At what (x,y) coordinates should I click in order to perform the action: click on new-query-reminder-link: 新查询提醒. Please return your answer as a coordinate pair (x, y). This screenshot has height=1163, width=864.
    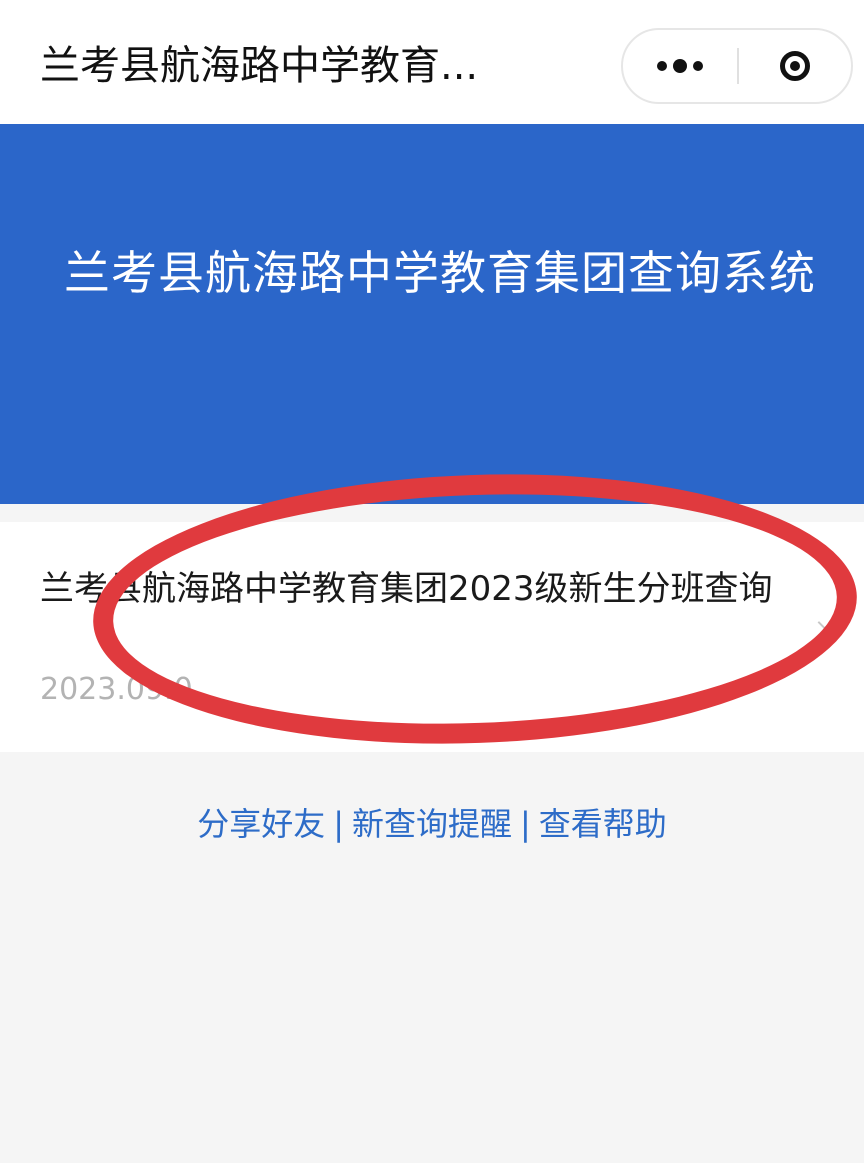
    Looking at the image, I should click on (432, 824).